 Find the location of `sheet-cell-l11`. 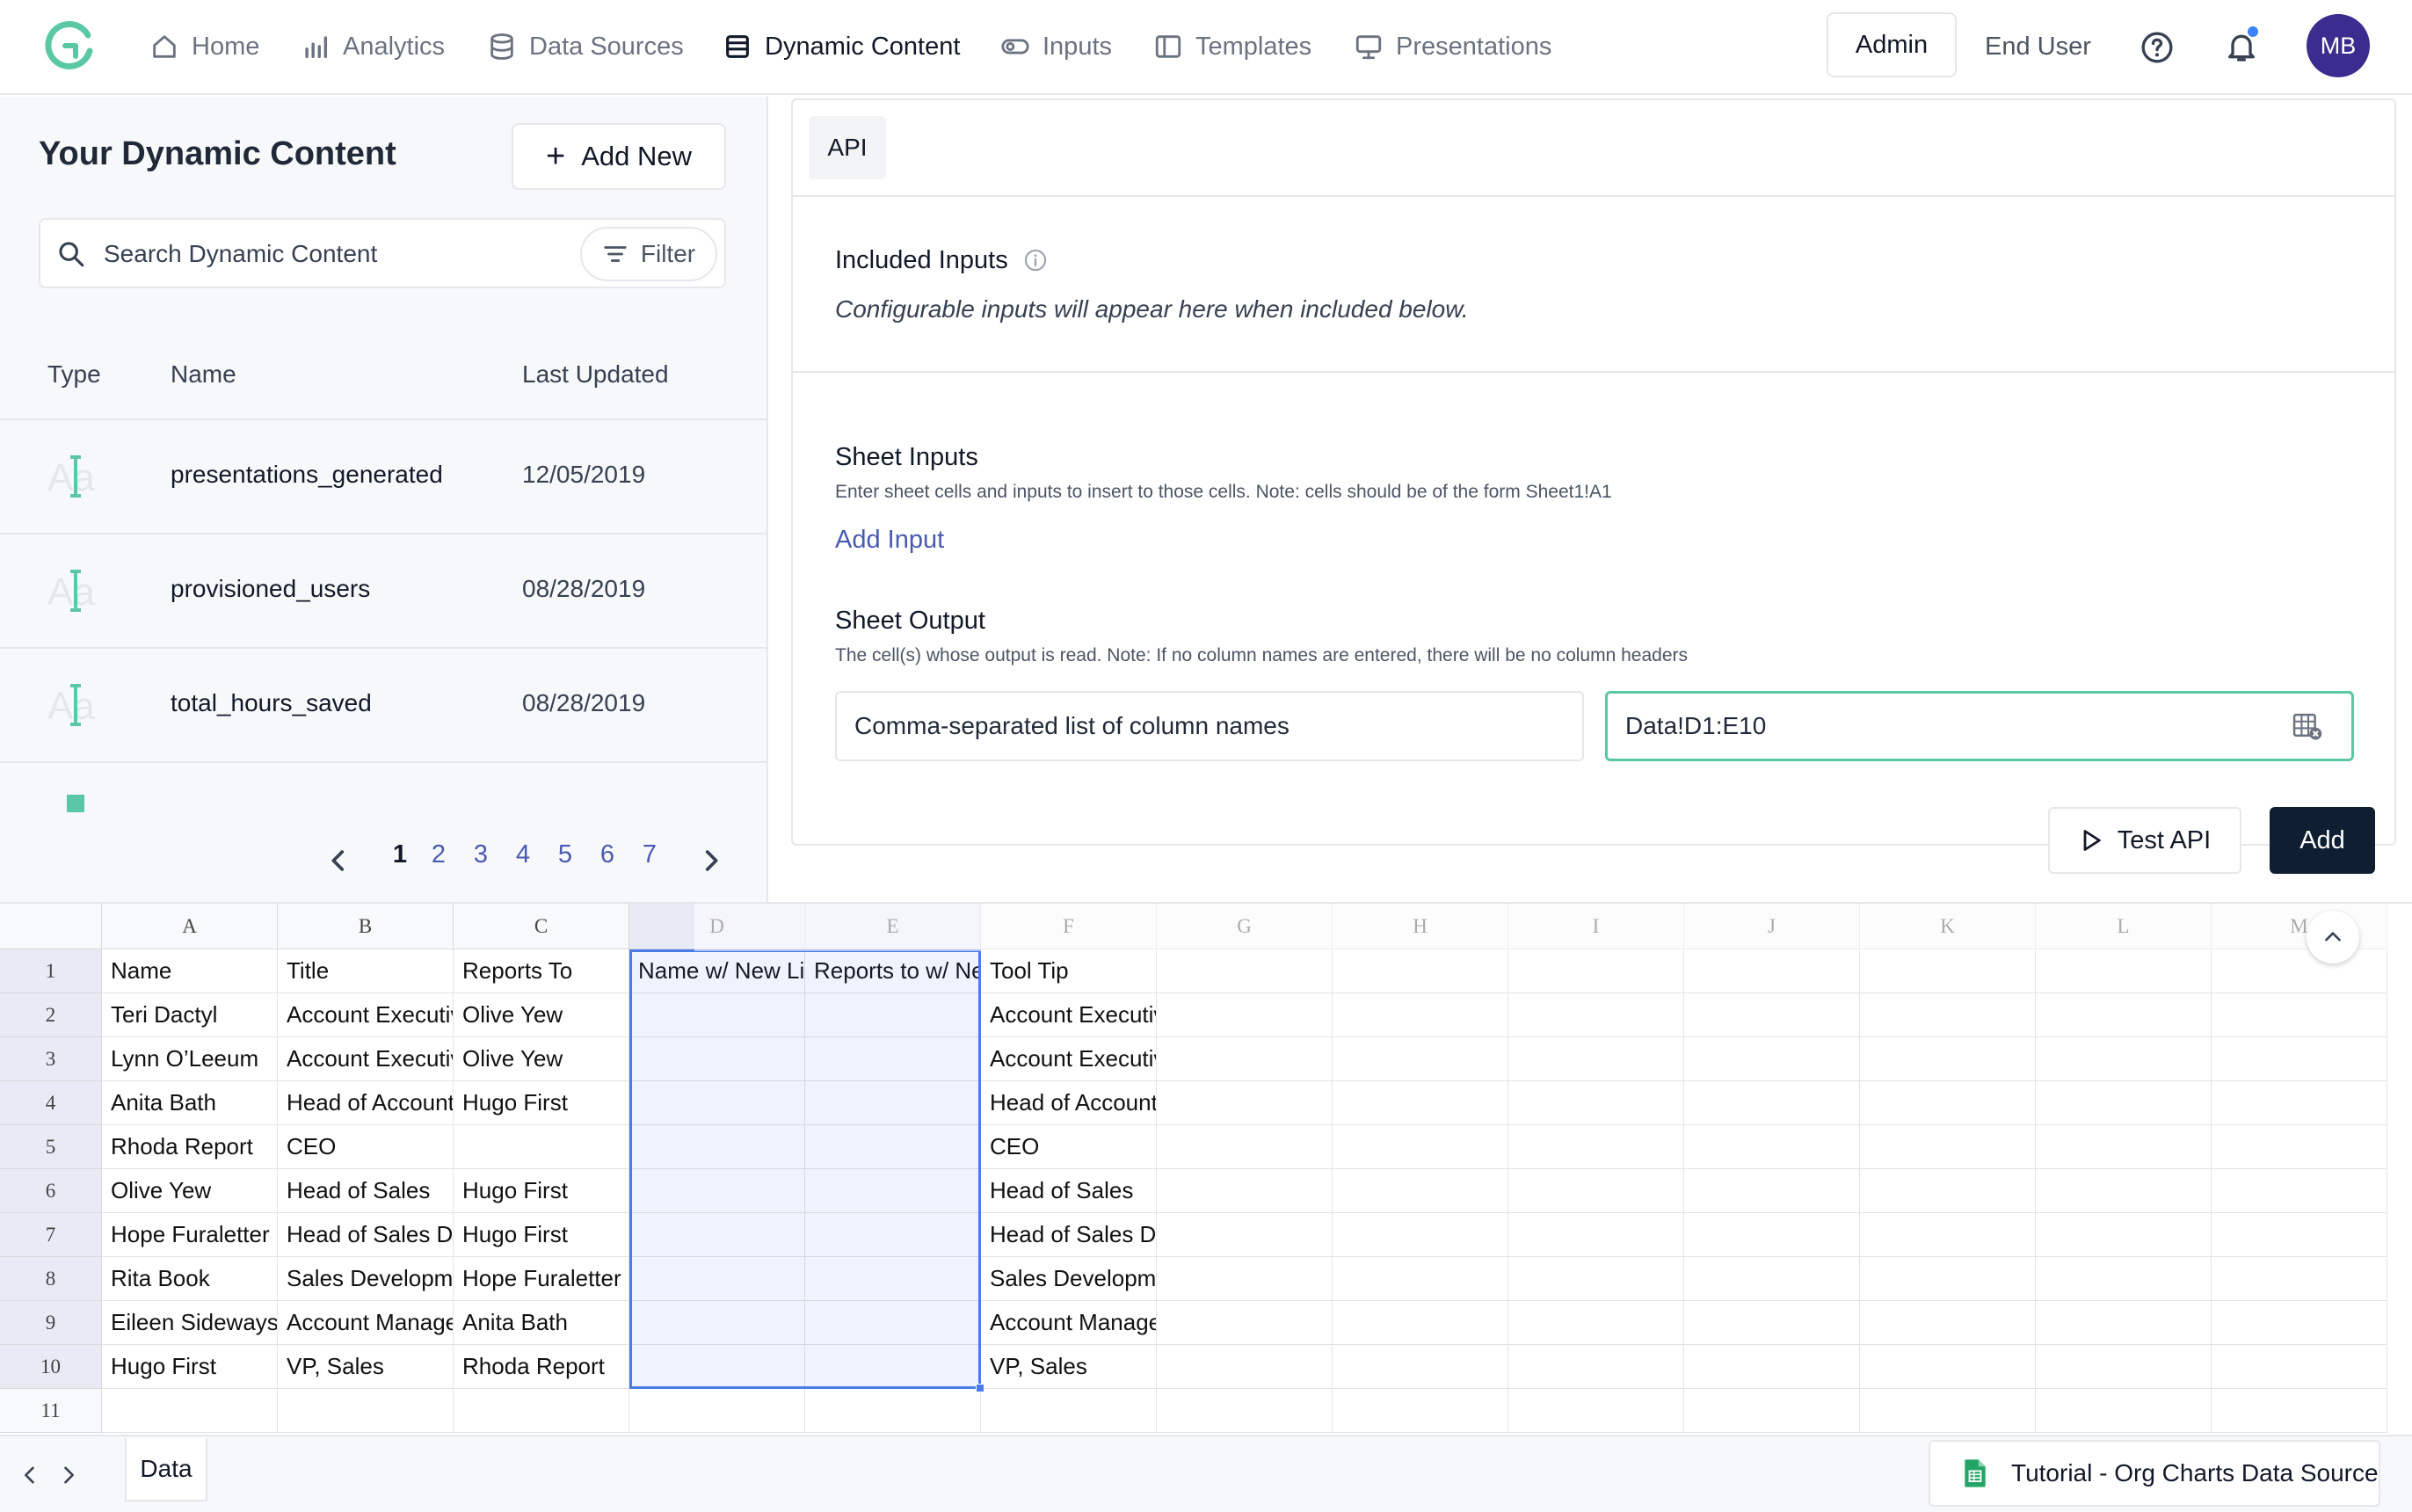

sheet-cell-l11 is located at coordinates (2124, 1411).